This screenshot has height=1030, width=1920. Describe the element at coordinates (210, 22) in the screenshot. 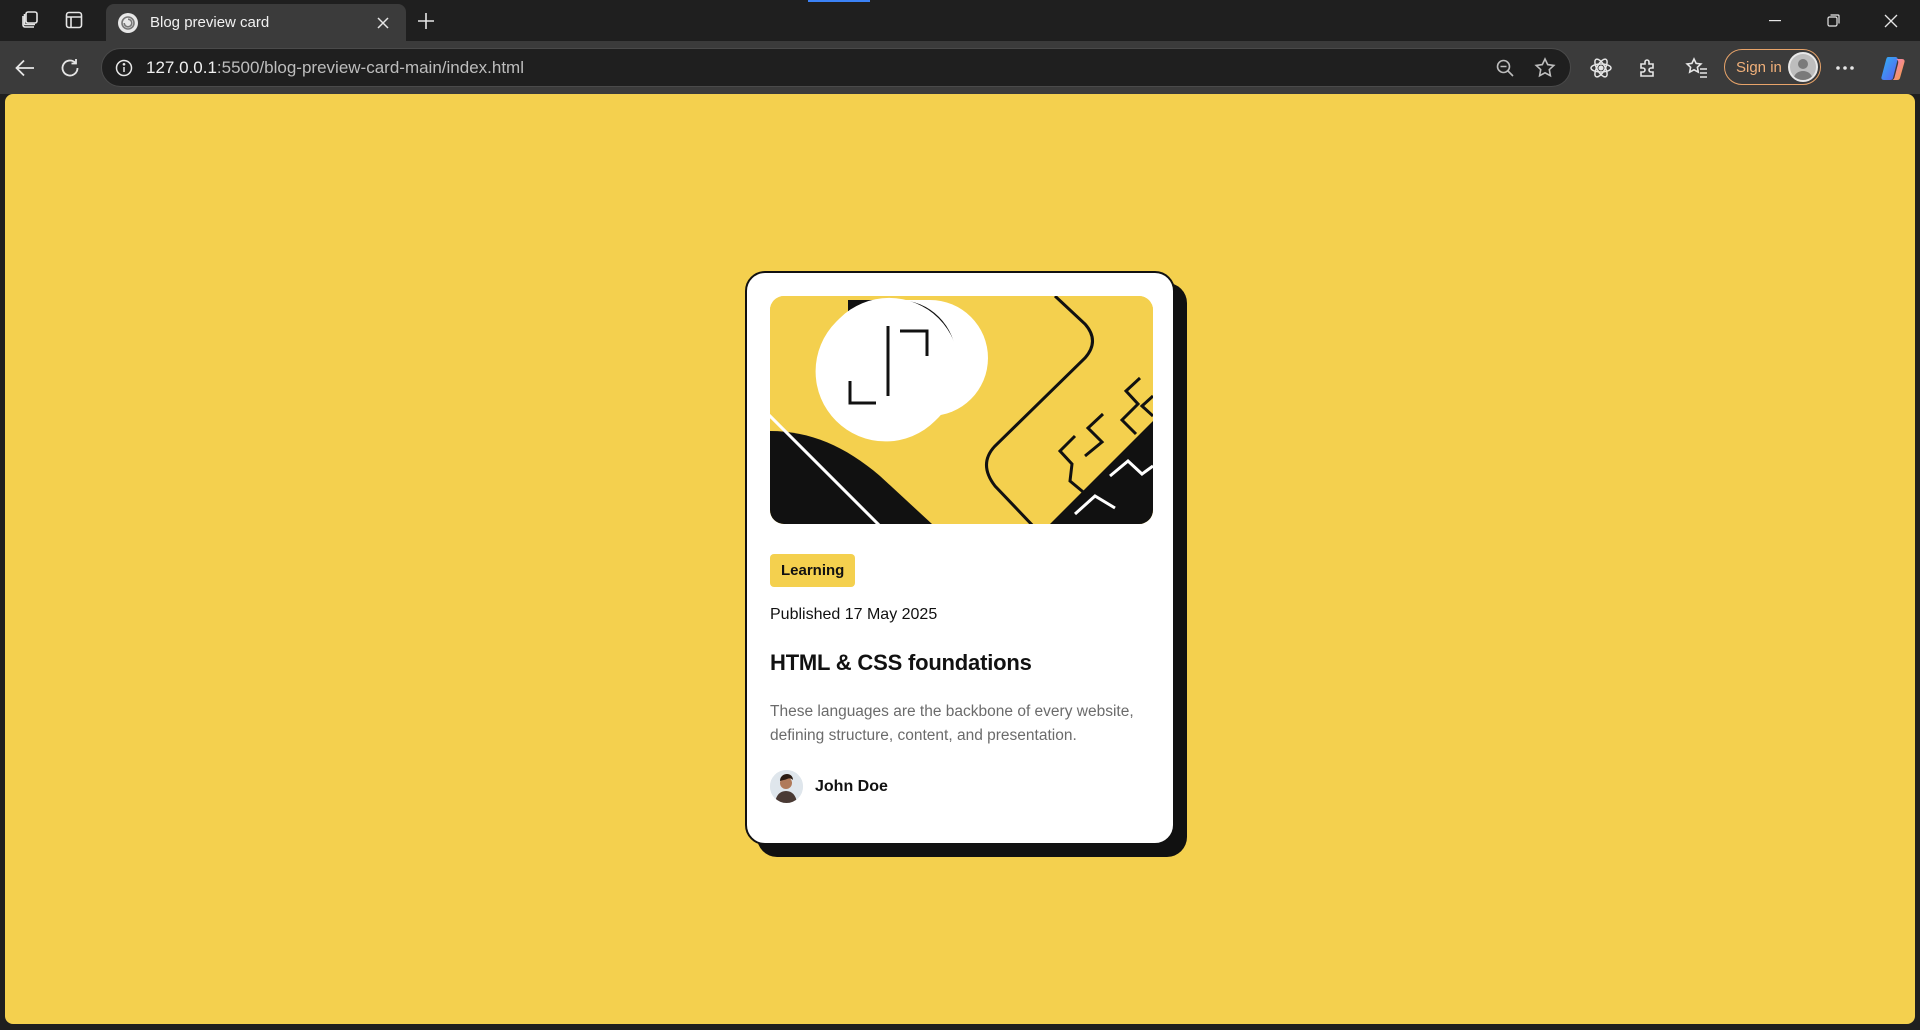

I see `tab-title: Blog preview card` at that location.